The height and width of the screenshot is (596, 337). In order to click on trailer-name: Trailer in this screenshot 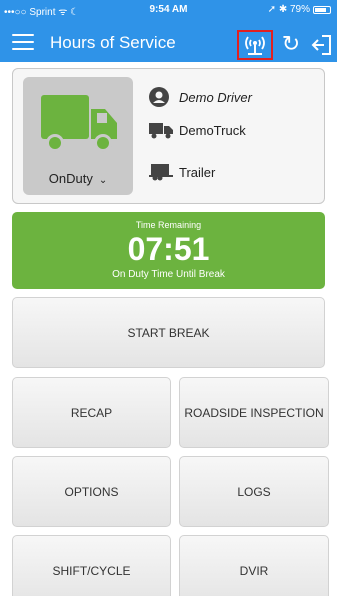, I will do `click(197, 172)`.